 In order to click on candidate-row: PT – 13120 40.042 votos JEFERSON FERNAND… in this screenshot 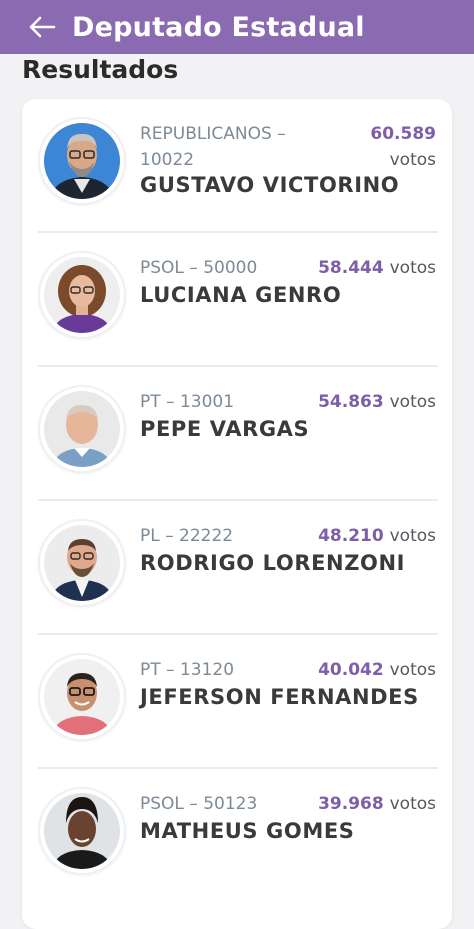, I will do `click(238, 702)`.